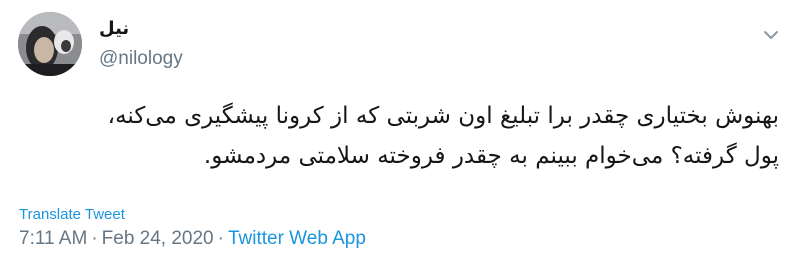 This screenshot has height=269, width=800. I want to click on tweet-meta: 7:11 AM · Feb 24, 2020 · Twitter Web App, so click(192, 239).